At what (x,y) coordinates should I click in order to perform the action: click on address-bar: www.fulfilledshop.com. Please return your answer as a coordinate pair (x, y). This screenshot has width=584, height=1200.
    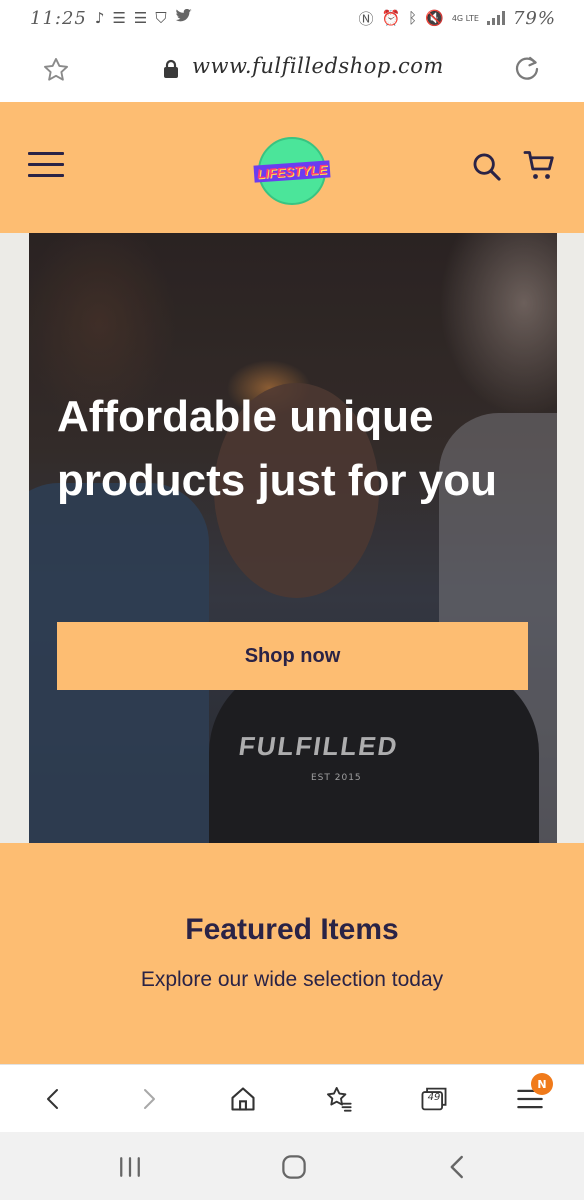
    Looking at the image, I should click on (292, 69).